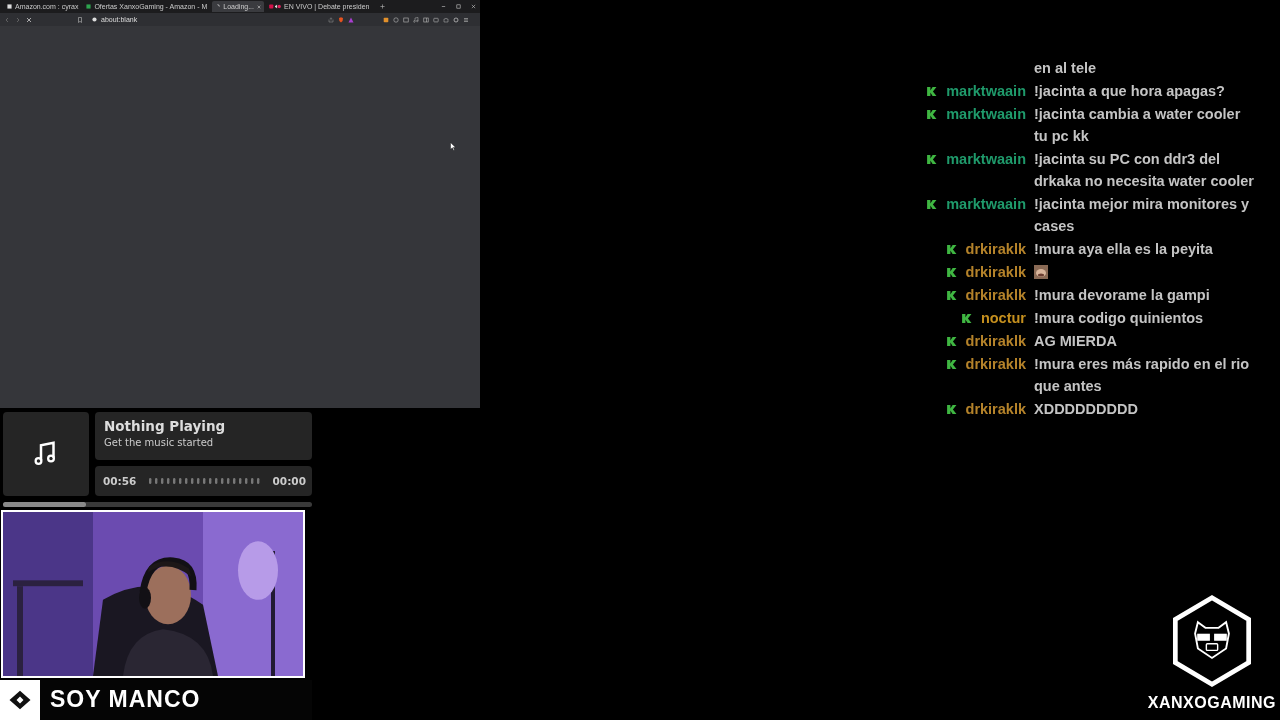  I want to click on streamer-name: SOY MANCO, so click(125, 700).